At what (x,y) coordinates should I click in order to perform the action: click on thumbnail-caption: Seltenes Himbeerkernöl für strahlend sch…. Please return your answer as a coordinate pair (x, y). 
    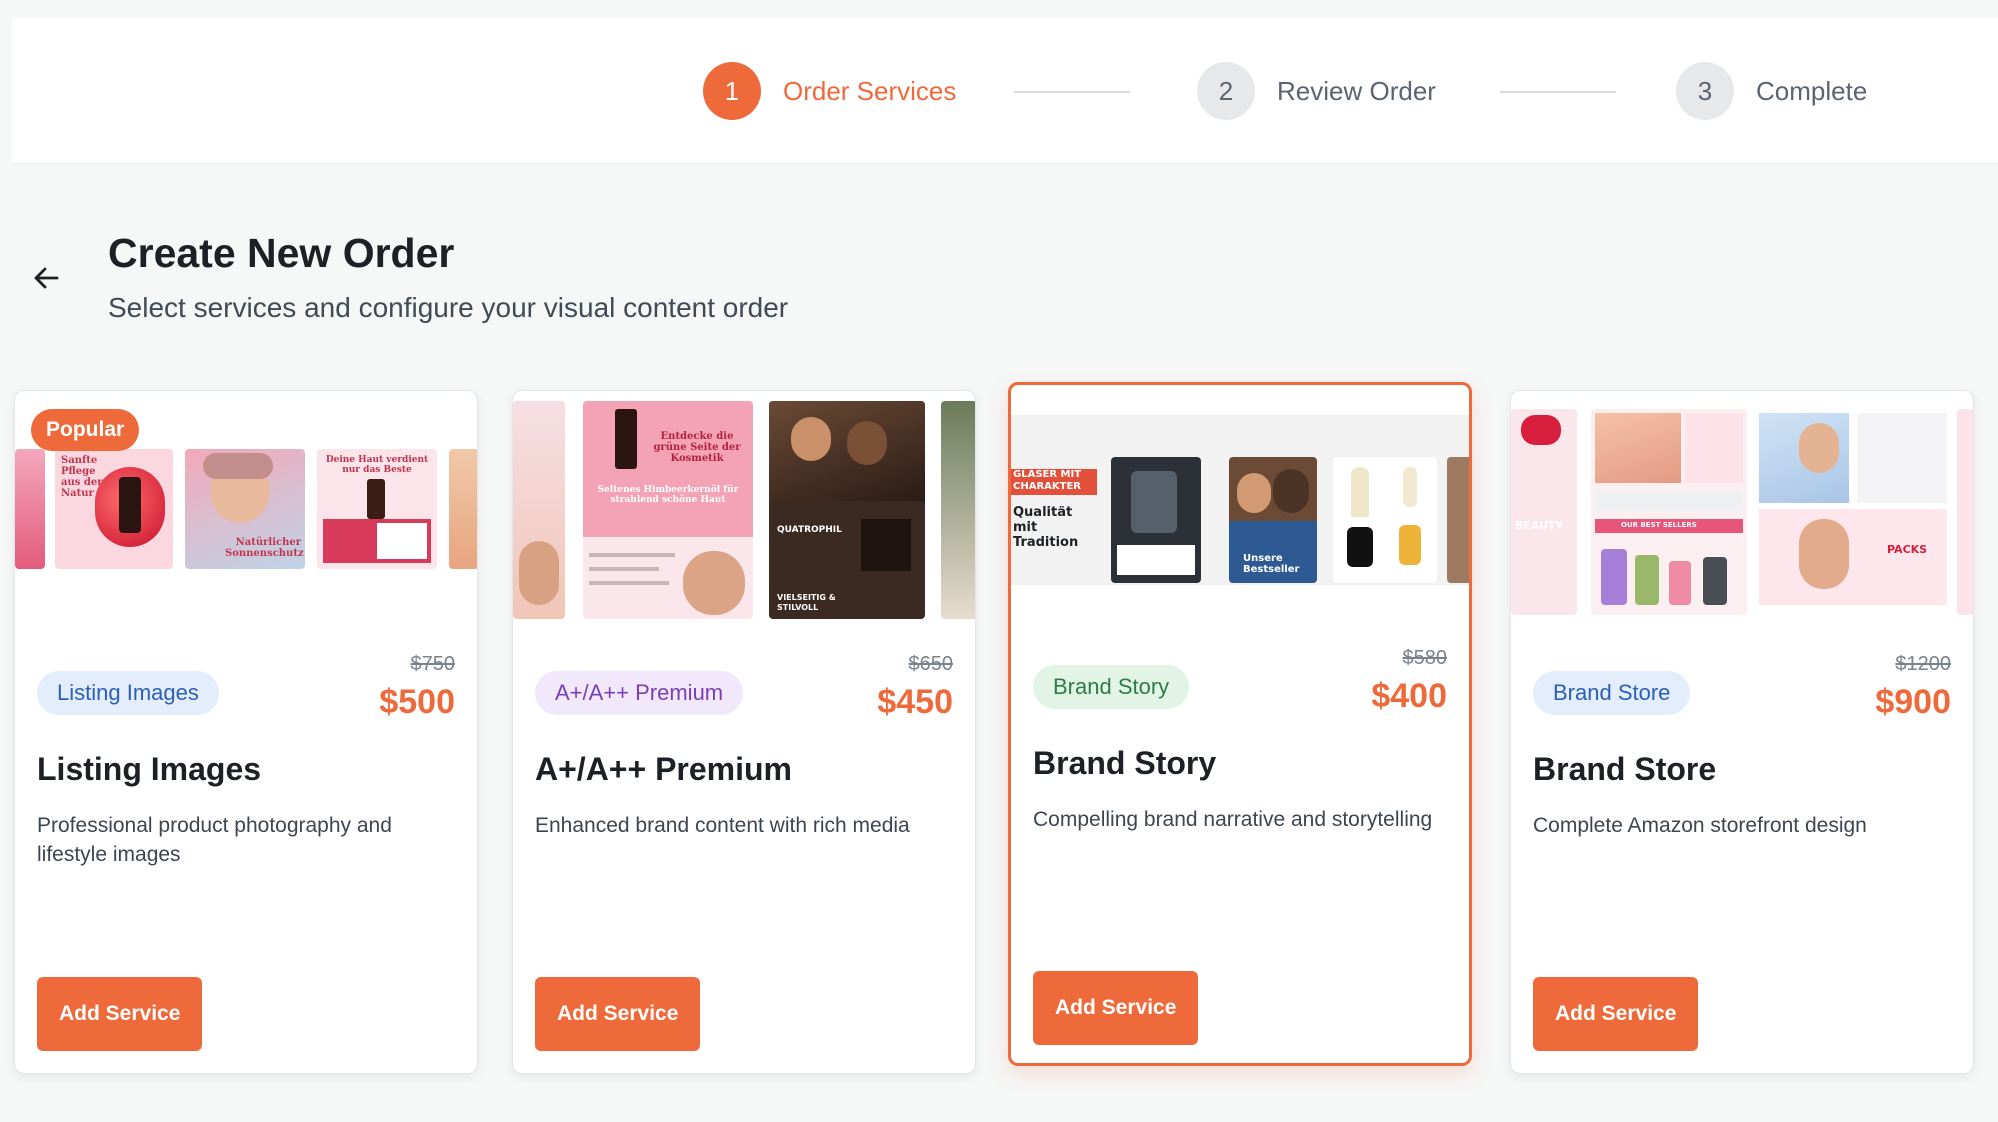
    Looking at the image, I should click on (668, 495).